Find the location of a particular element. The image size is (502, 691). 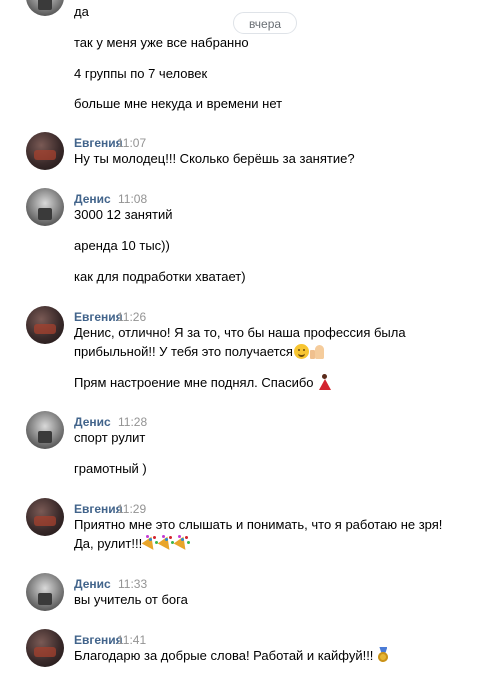

message-text: больше мне некуда и времени нет is located at coordinates (178, 103).